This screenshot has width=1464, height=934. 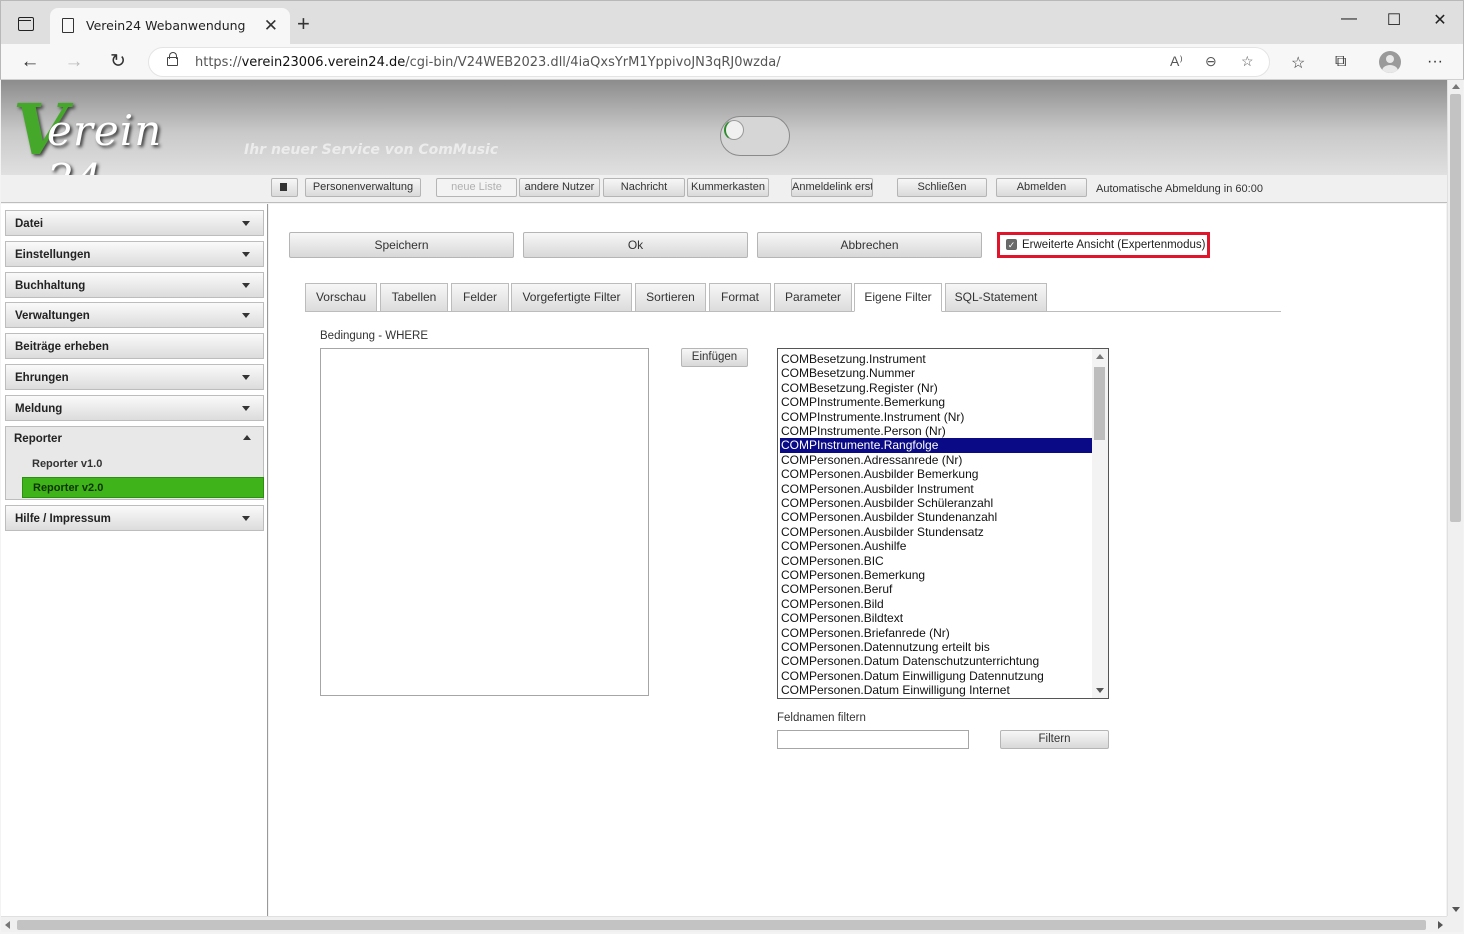 I want to click on ok-button: Ok, so click(x=635, y=245).